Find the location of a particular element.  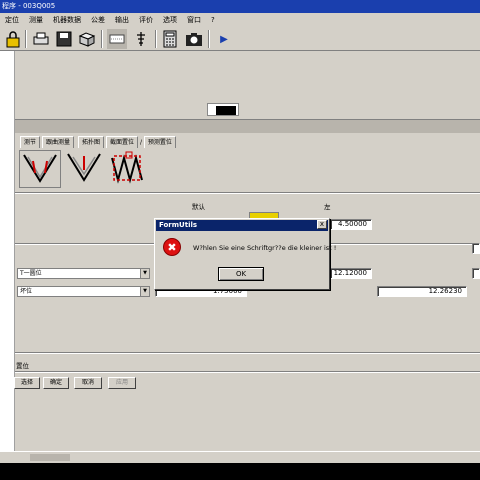

dialog-title-bar: FormUtils is located at coordinates (242, 225).